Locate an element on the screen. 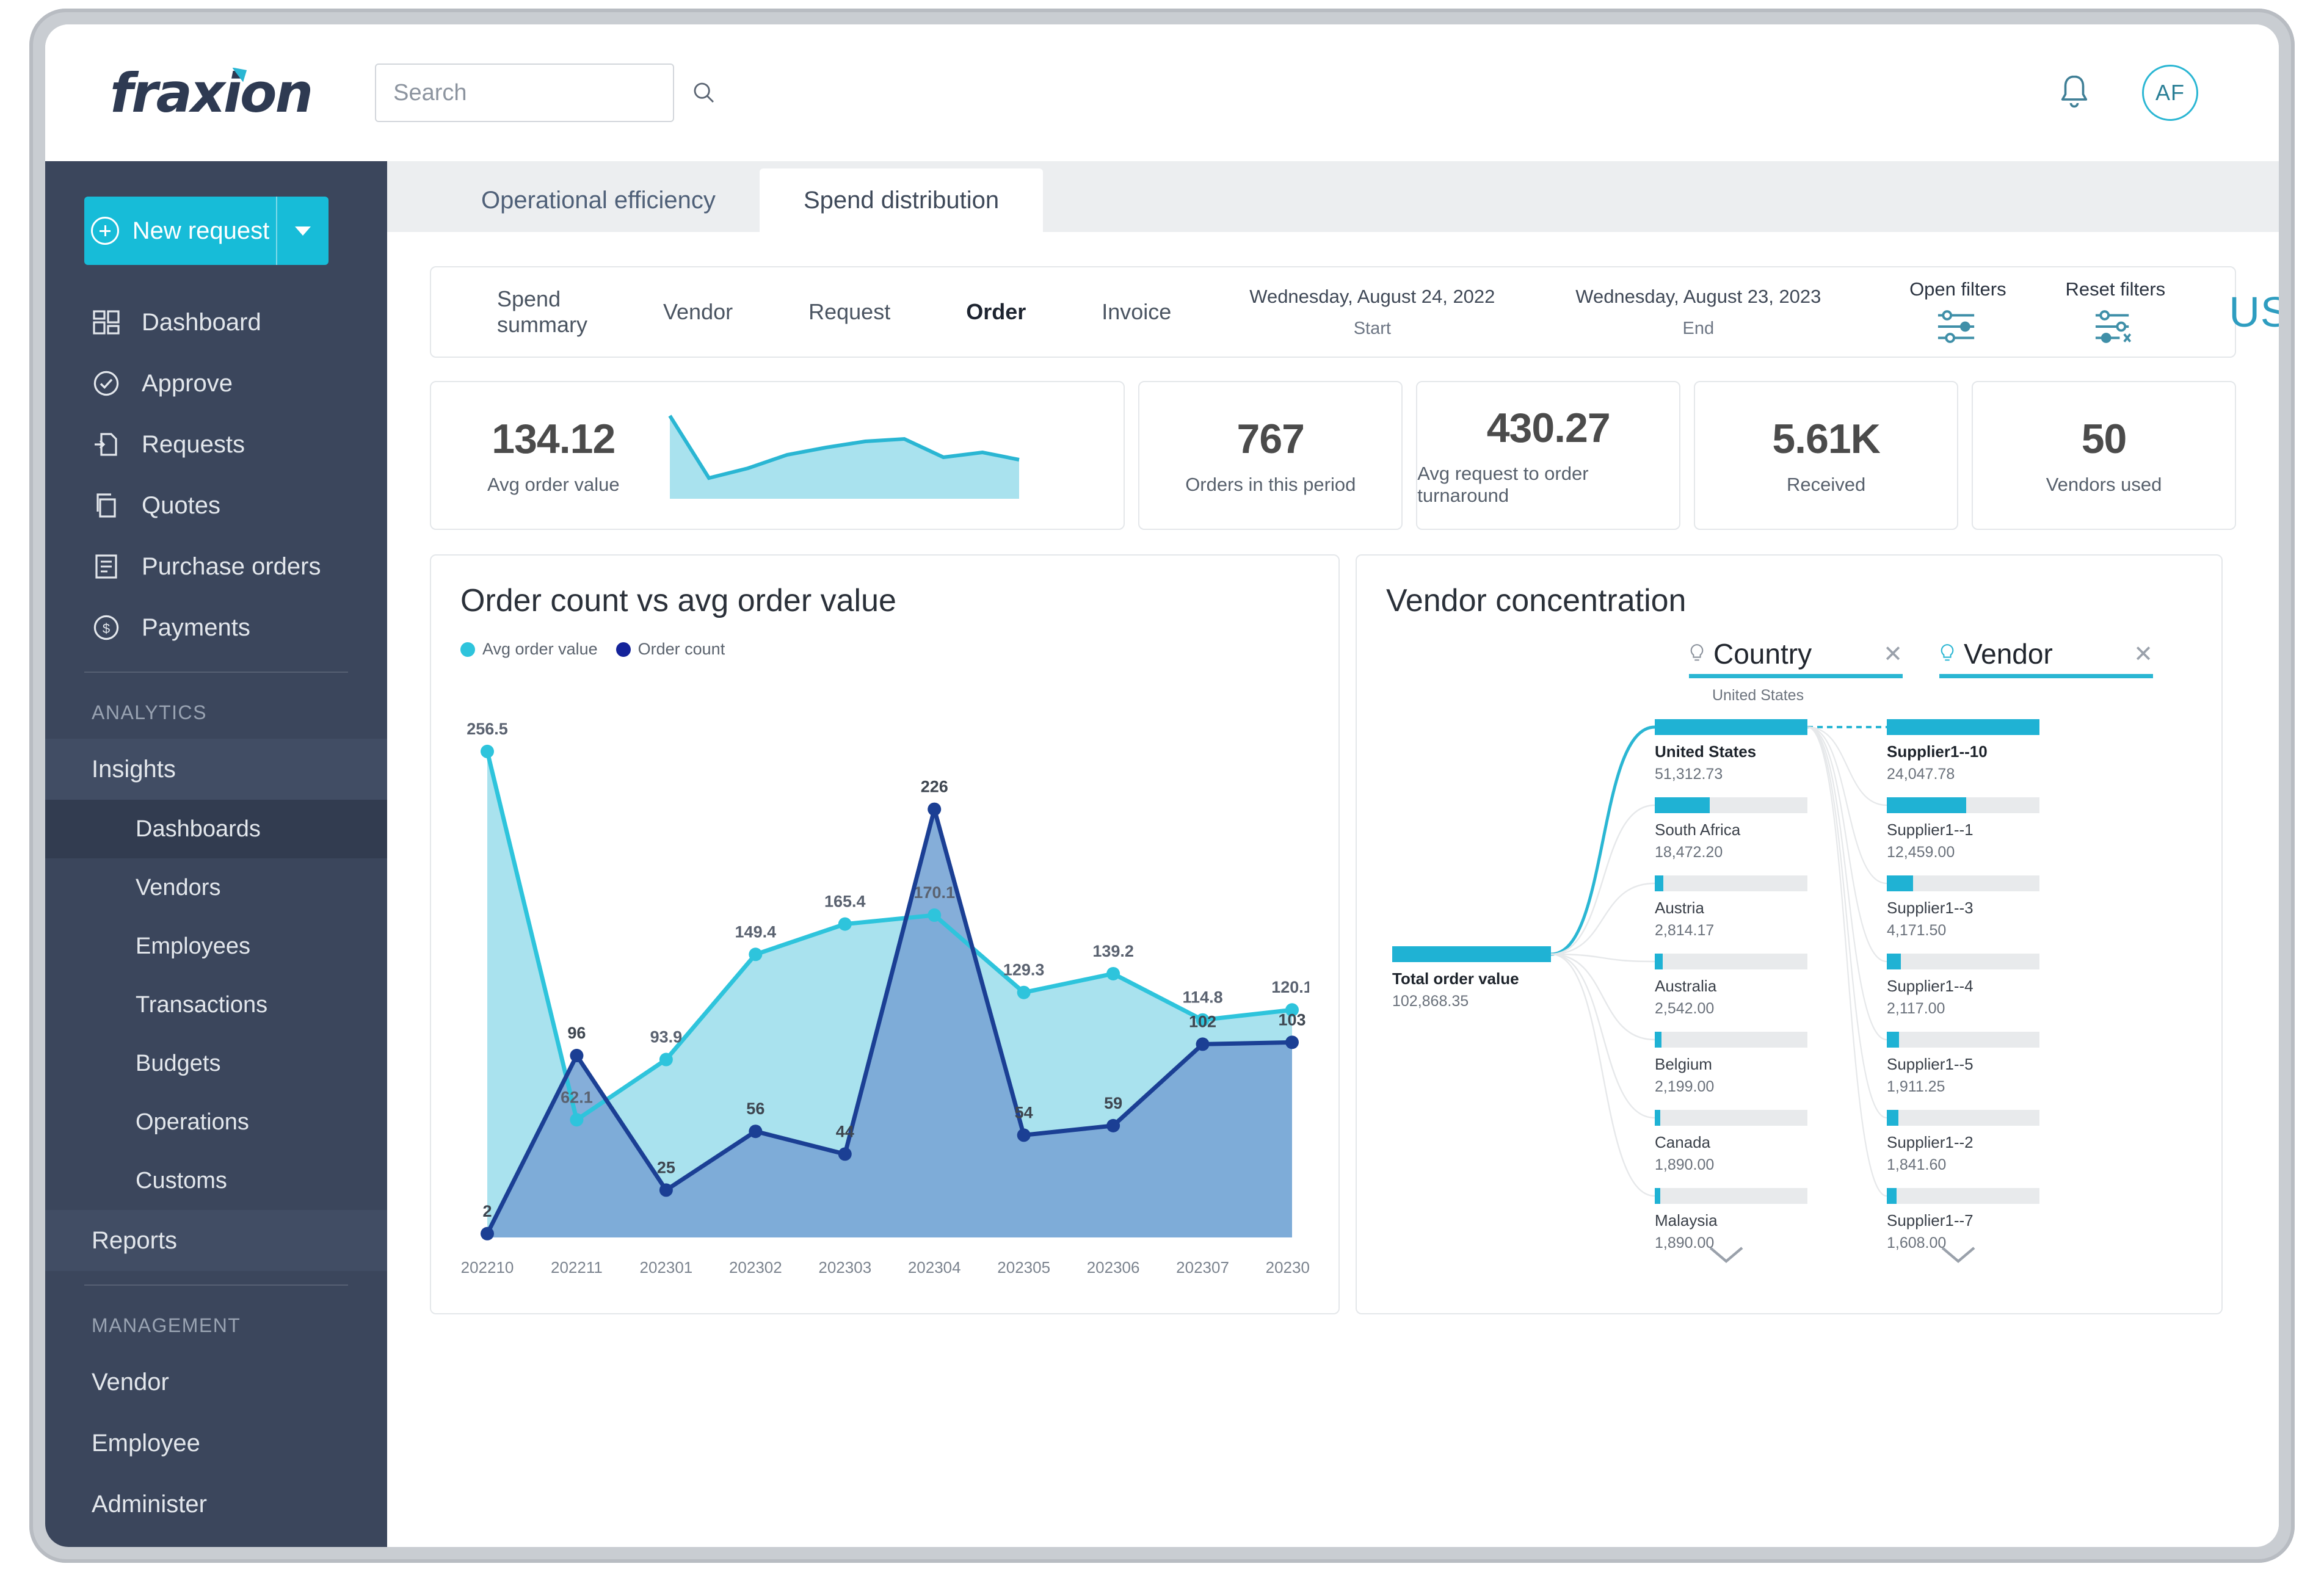 This screenshot has width=2324, height=1572. sidebar-item-operations: Operations is located at coordinates (216, 1122).